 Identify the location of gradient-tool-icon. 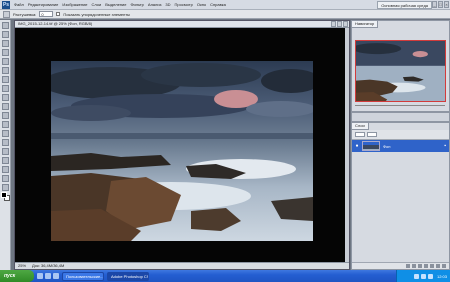
(5, 124).